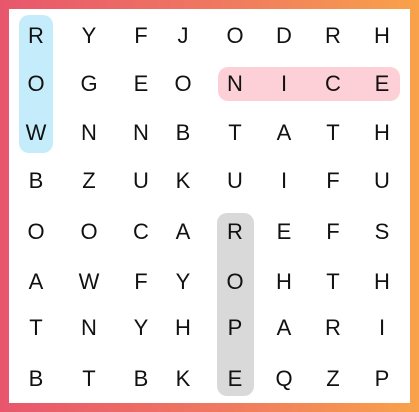 Image resolution: width=419 pixels, height=412 pixels. Describe the element at coordinates (183, 232) in the screenshot. I see `grid-cell-r5-c4: A` at that location.